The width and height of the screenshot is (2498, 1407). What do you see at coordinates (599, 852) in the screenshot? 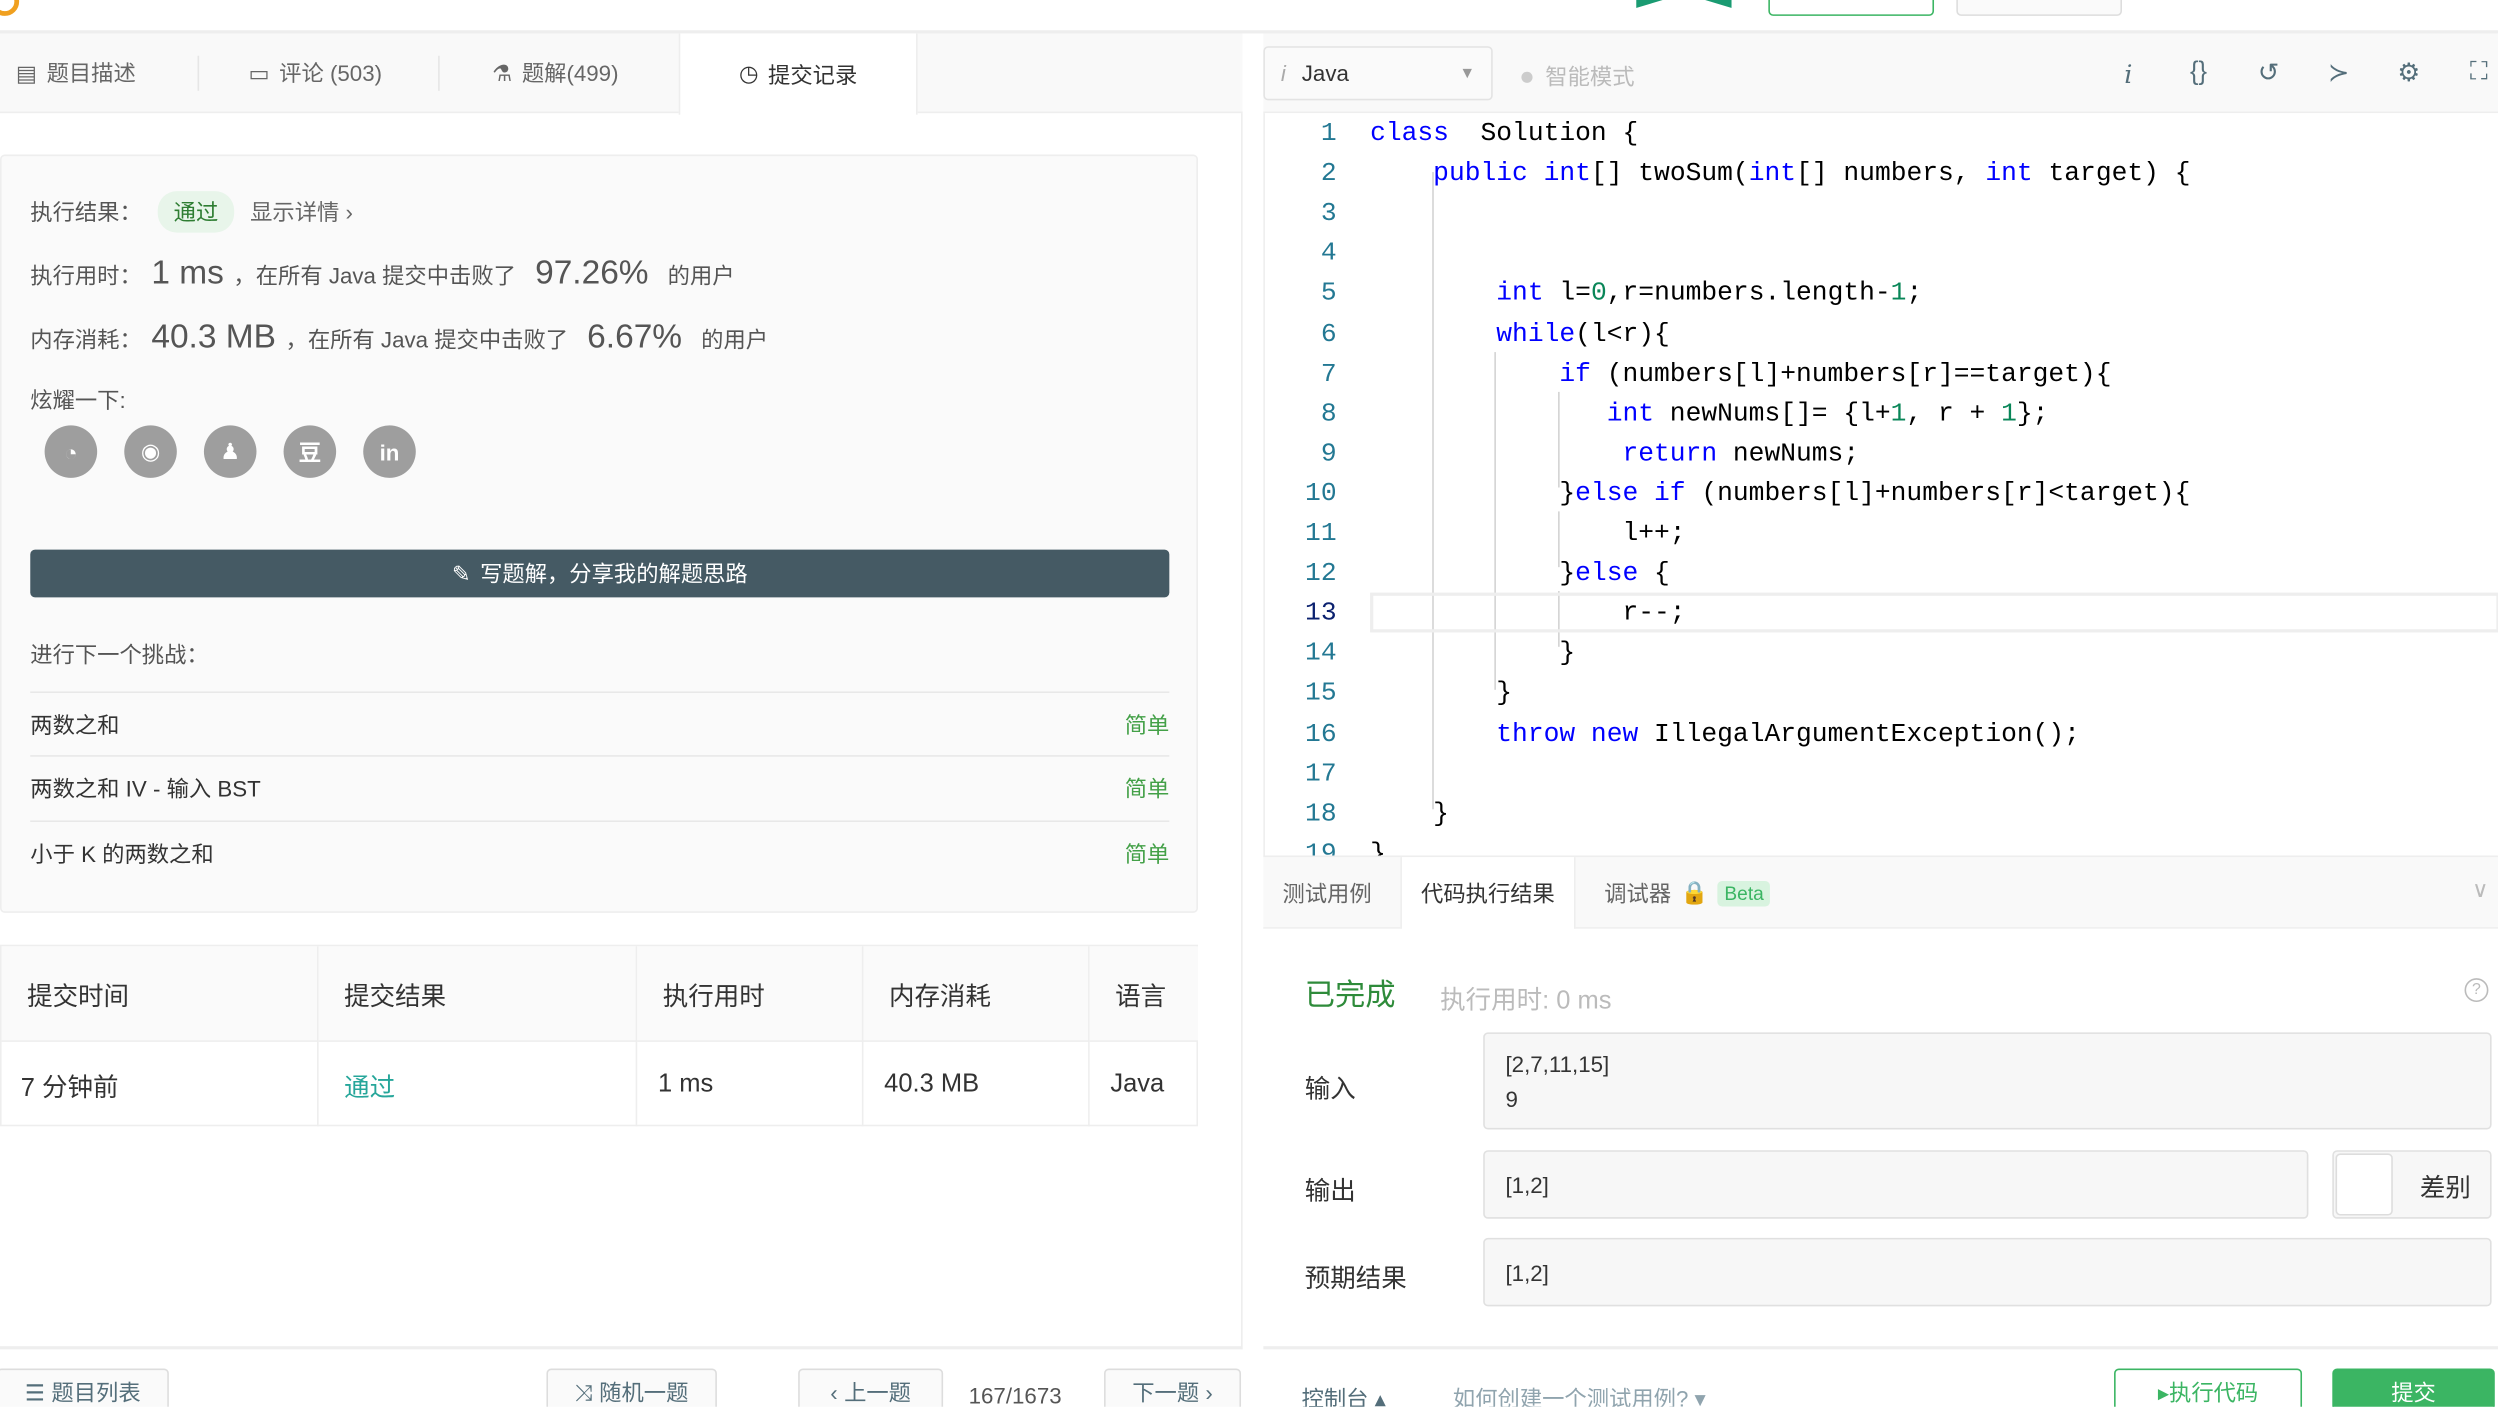
I see `challenge-item: 小于 K 的两数之和 简单` at bounding box center [599, 852].